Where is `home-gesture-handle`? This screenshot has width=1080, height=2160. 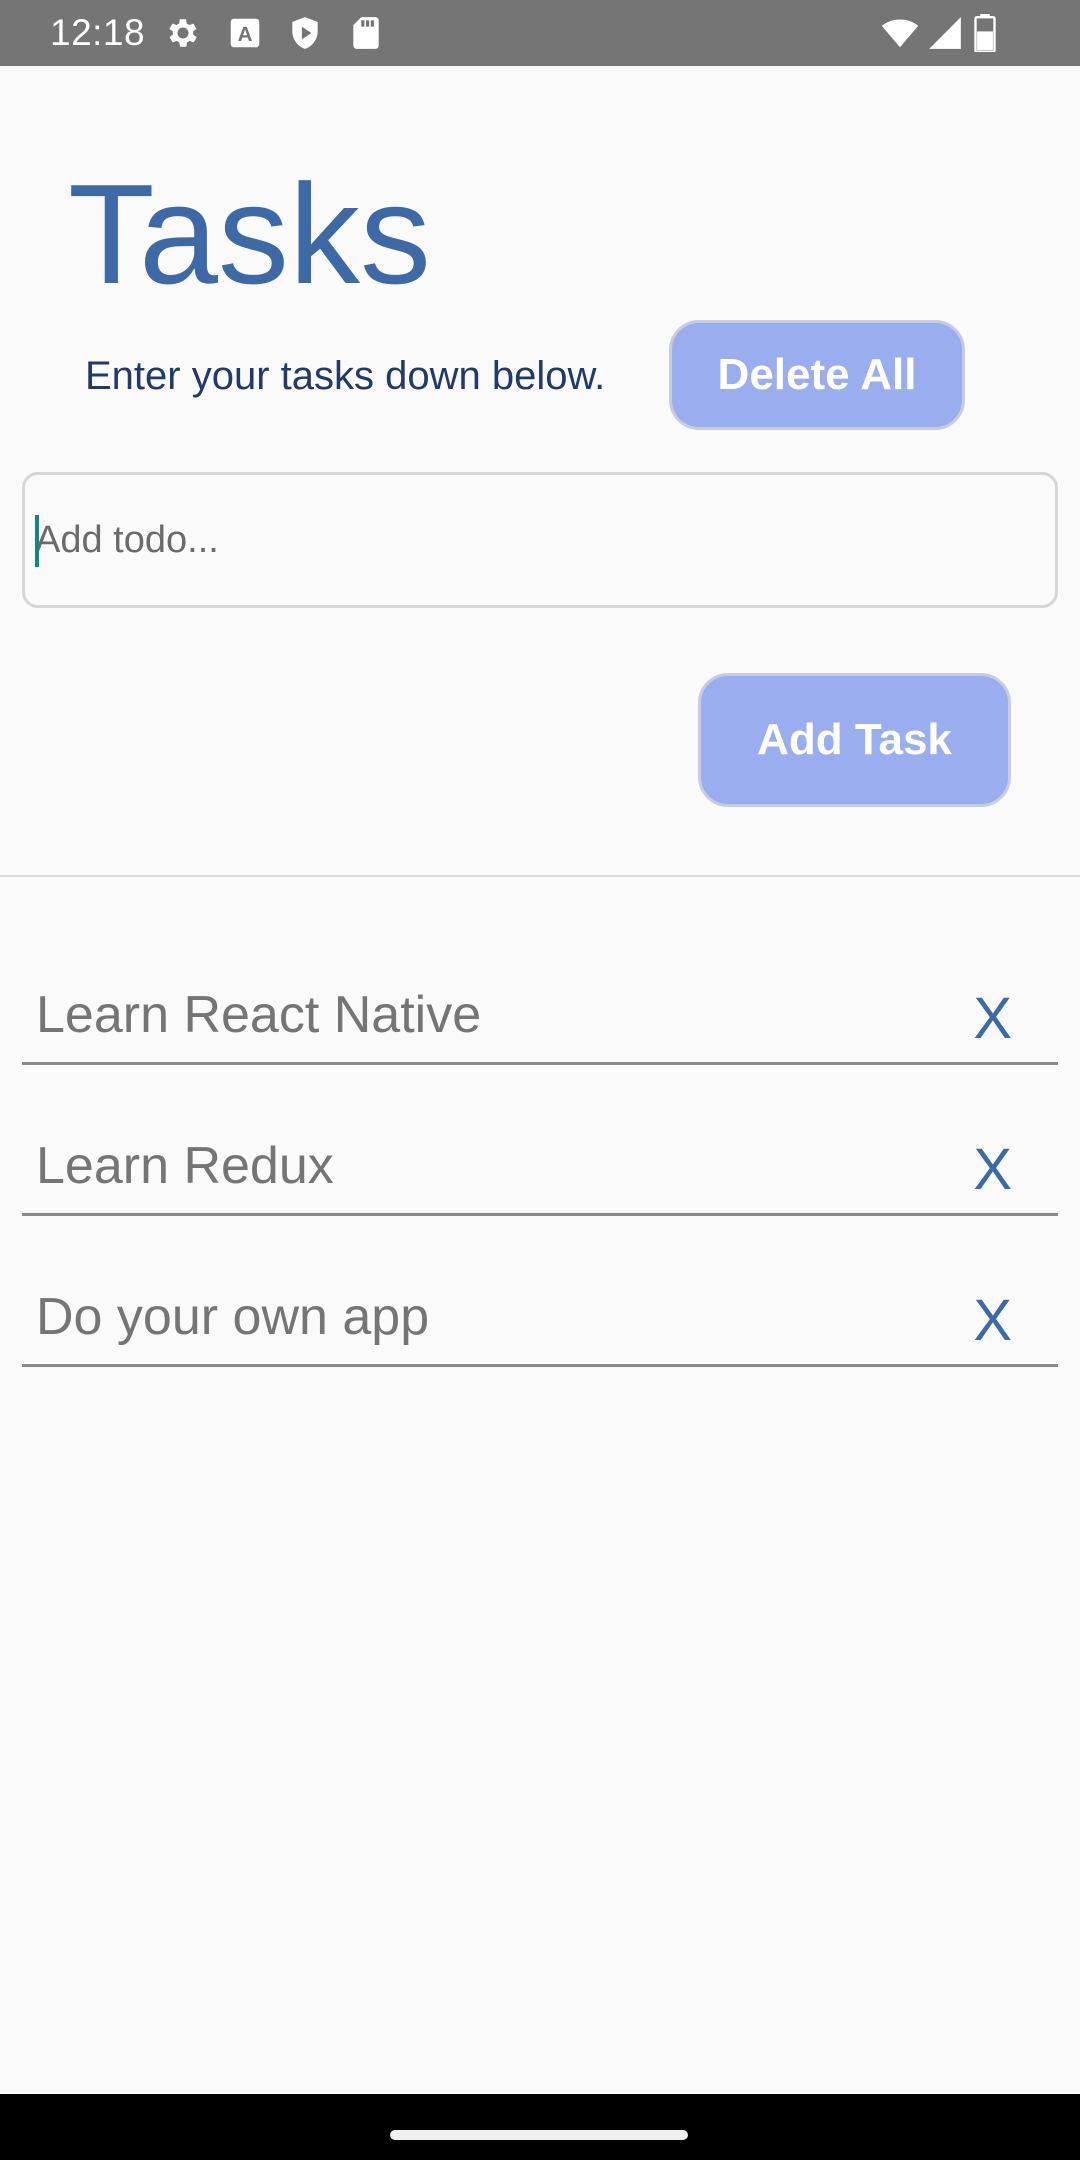
home-gesture-handle is located at coordinates (539, 2135).